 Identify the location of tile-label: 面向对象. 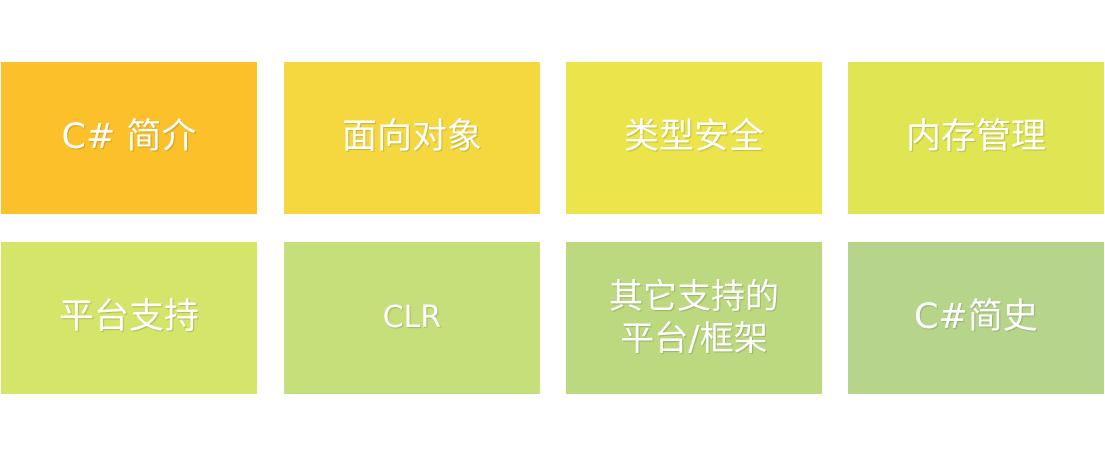
(411, 137).